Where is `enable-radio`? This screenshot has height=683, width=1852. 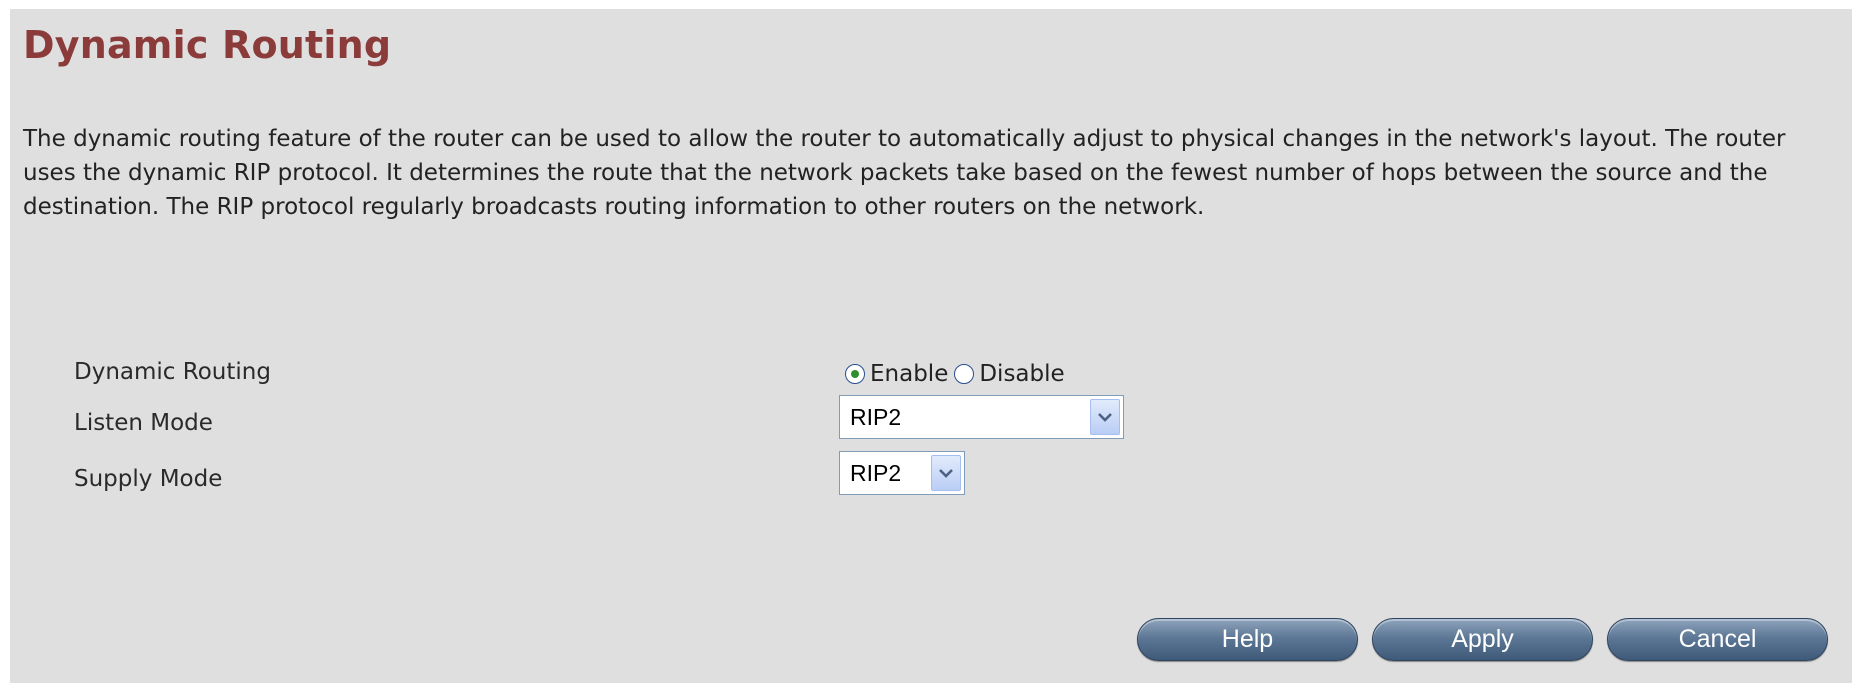 enable-radio is located at coordinates (855, 374).